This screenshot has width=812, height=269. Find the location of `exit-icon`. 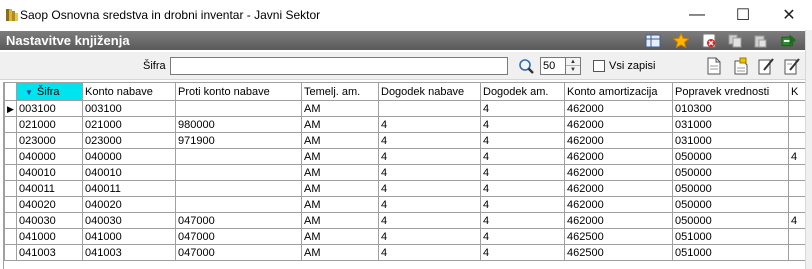

exit-icon is located at coordinates (789, 40).